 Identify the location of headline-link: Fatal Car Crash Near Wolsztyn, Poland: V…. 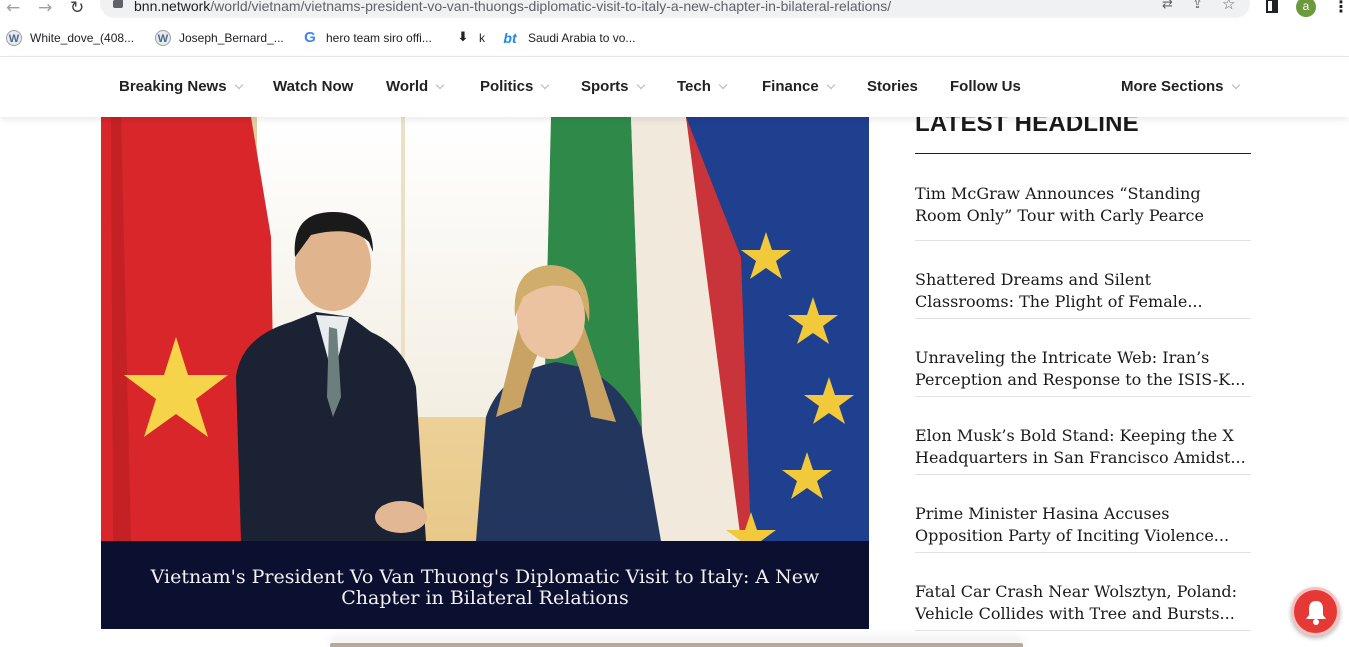
(1083, 603).